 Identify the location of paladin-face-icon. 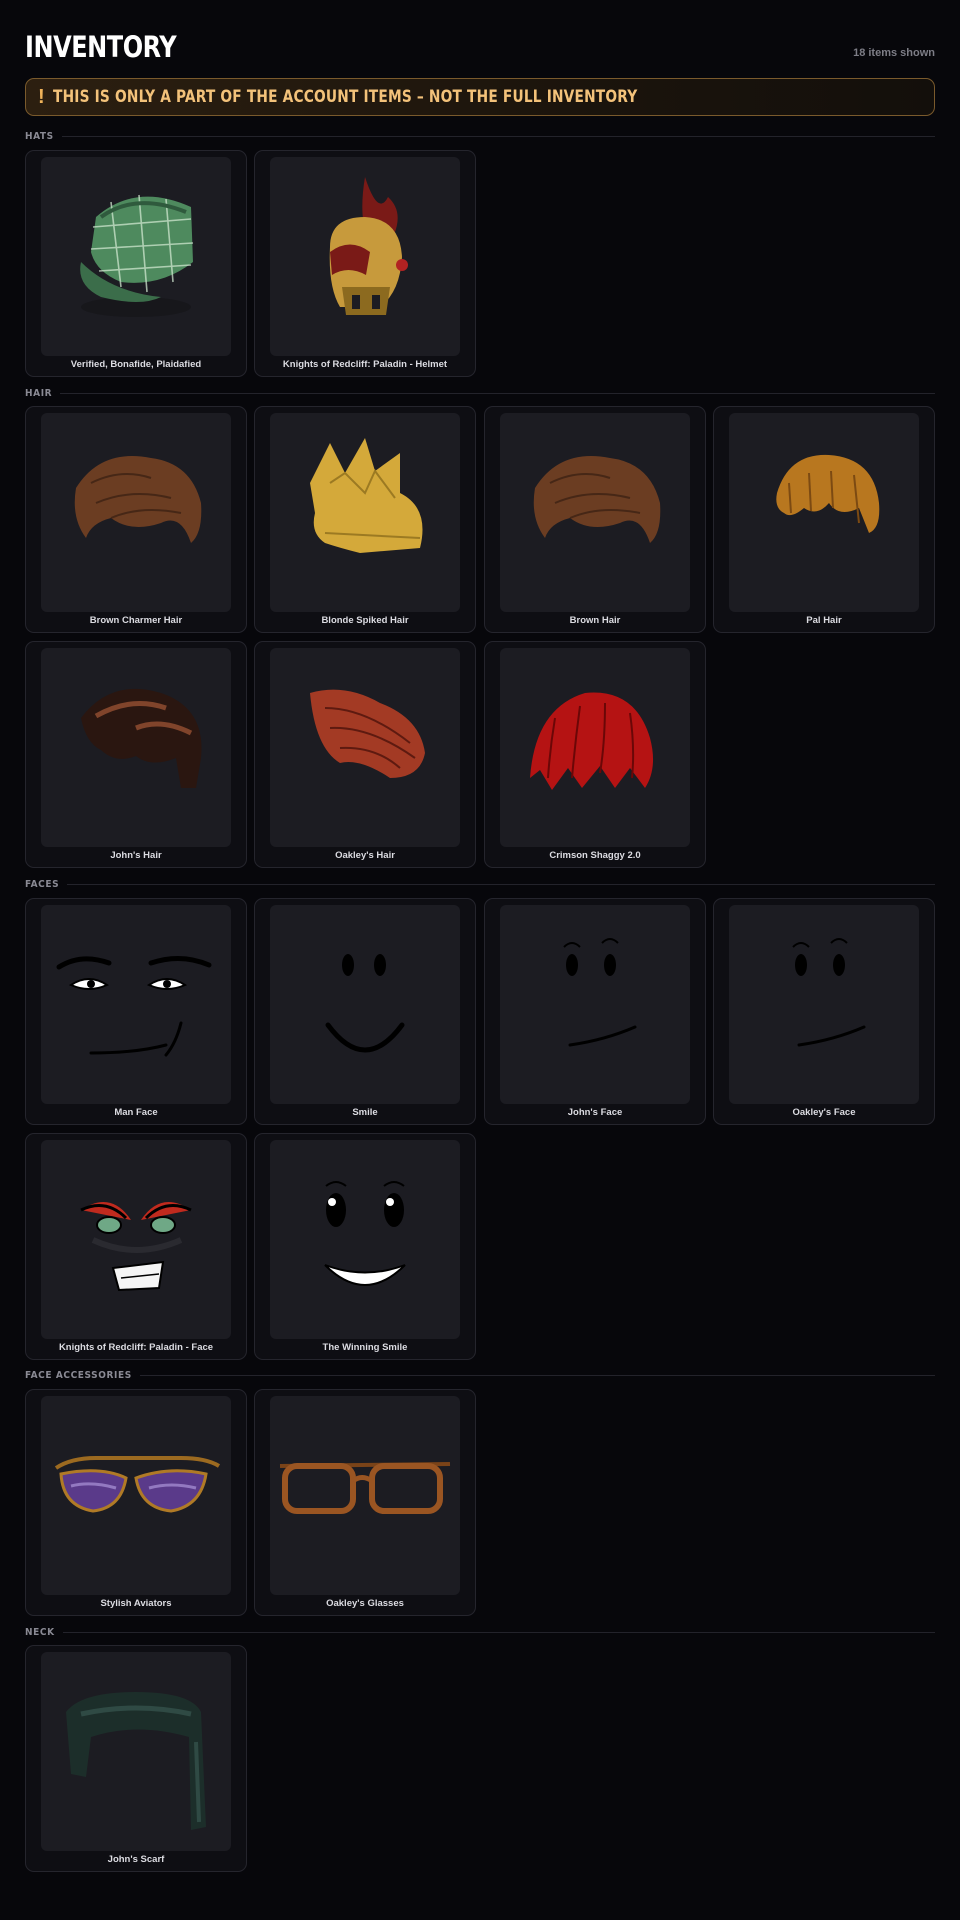
(136, 1239).